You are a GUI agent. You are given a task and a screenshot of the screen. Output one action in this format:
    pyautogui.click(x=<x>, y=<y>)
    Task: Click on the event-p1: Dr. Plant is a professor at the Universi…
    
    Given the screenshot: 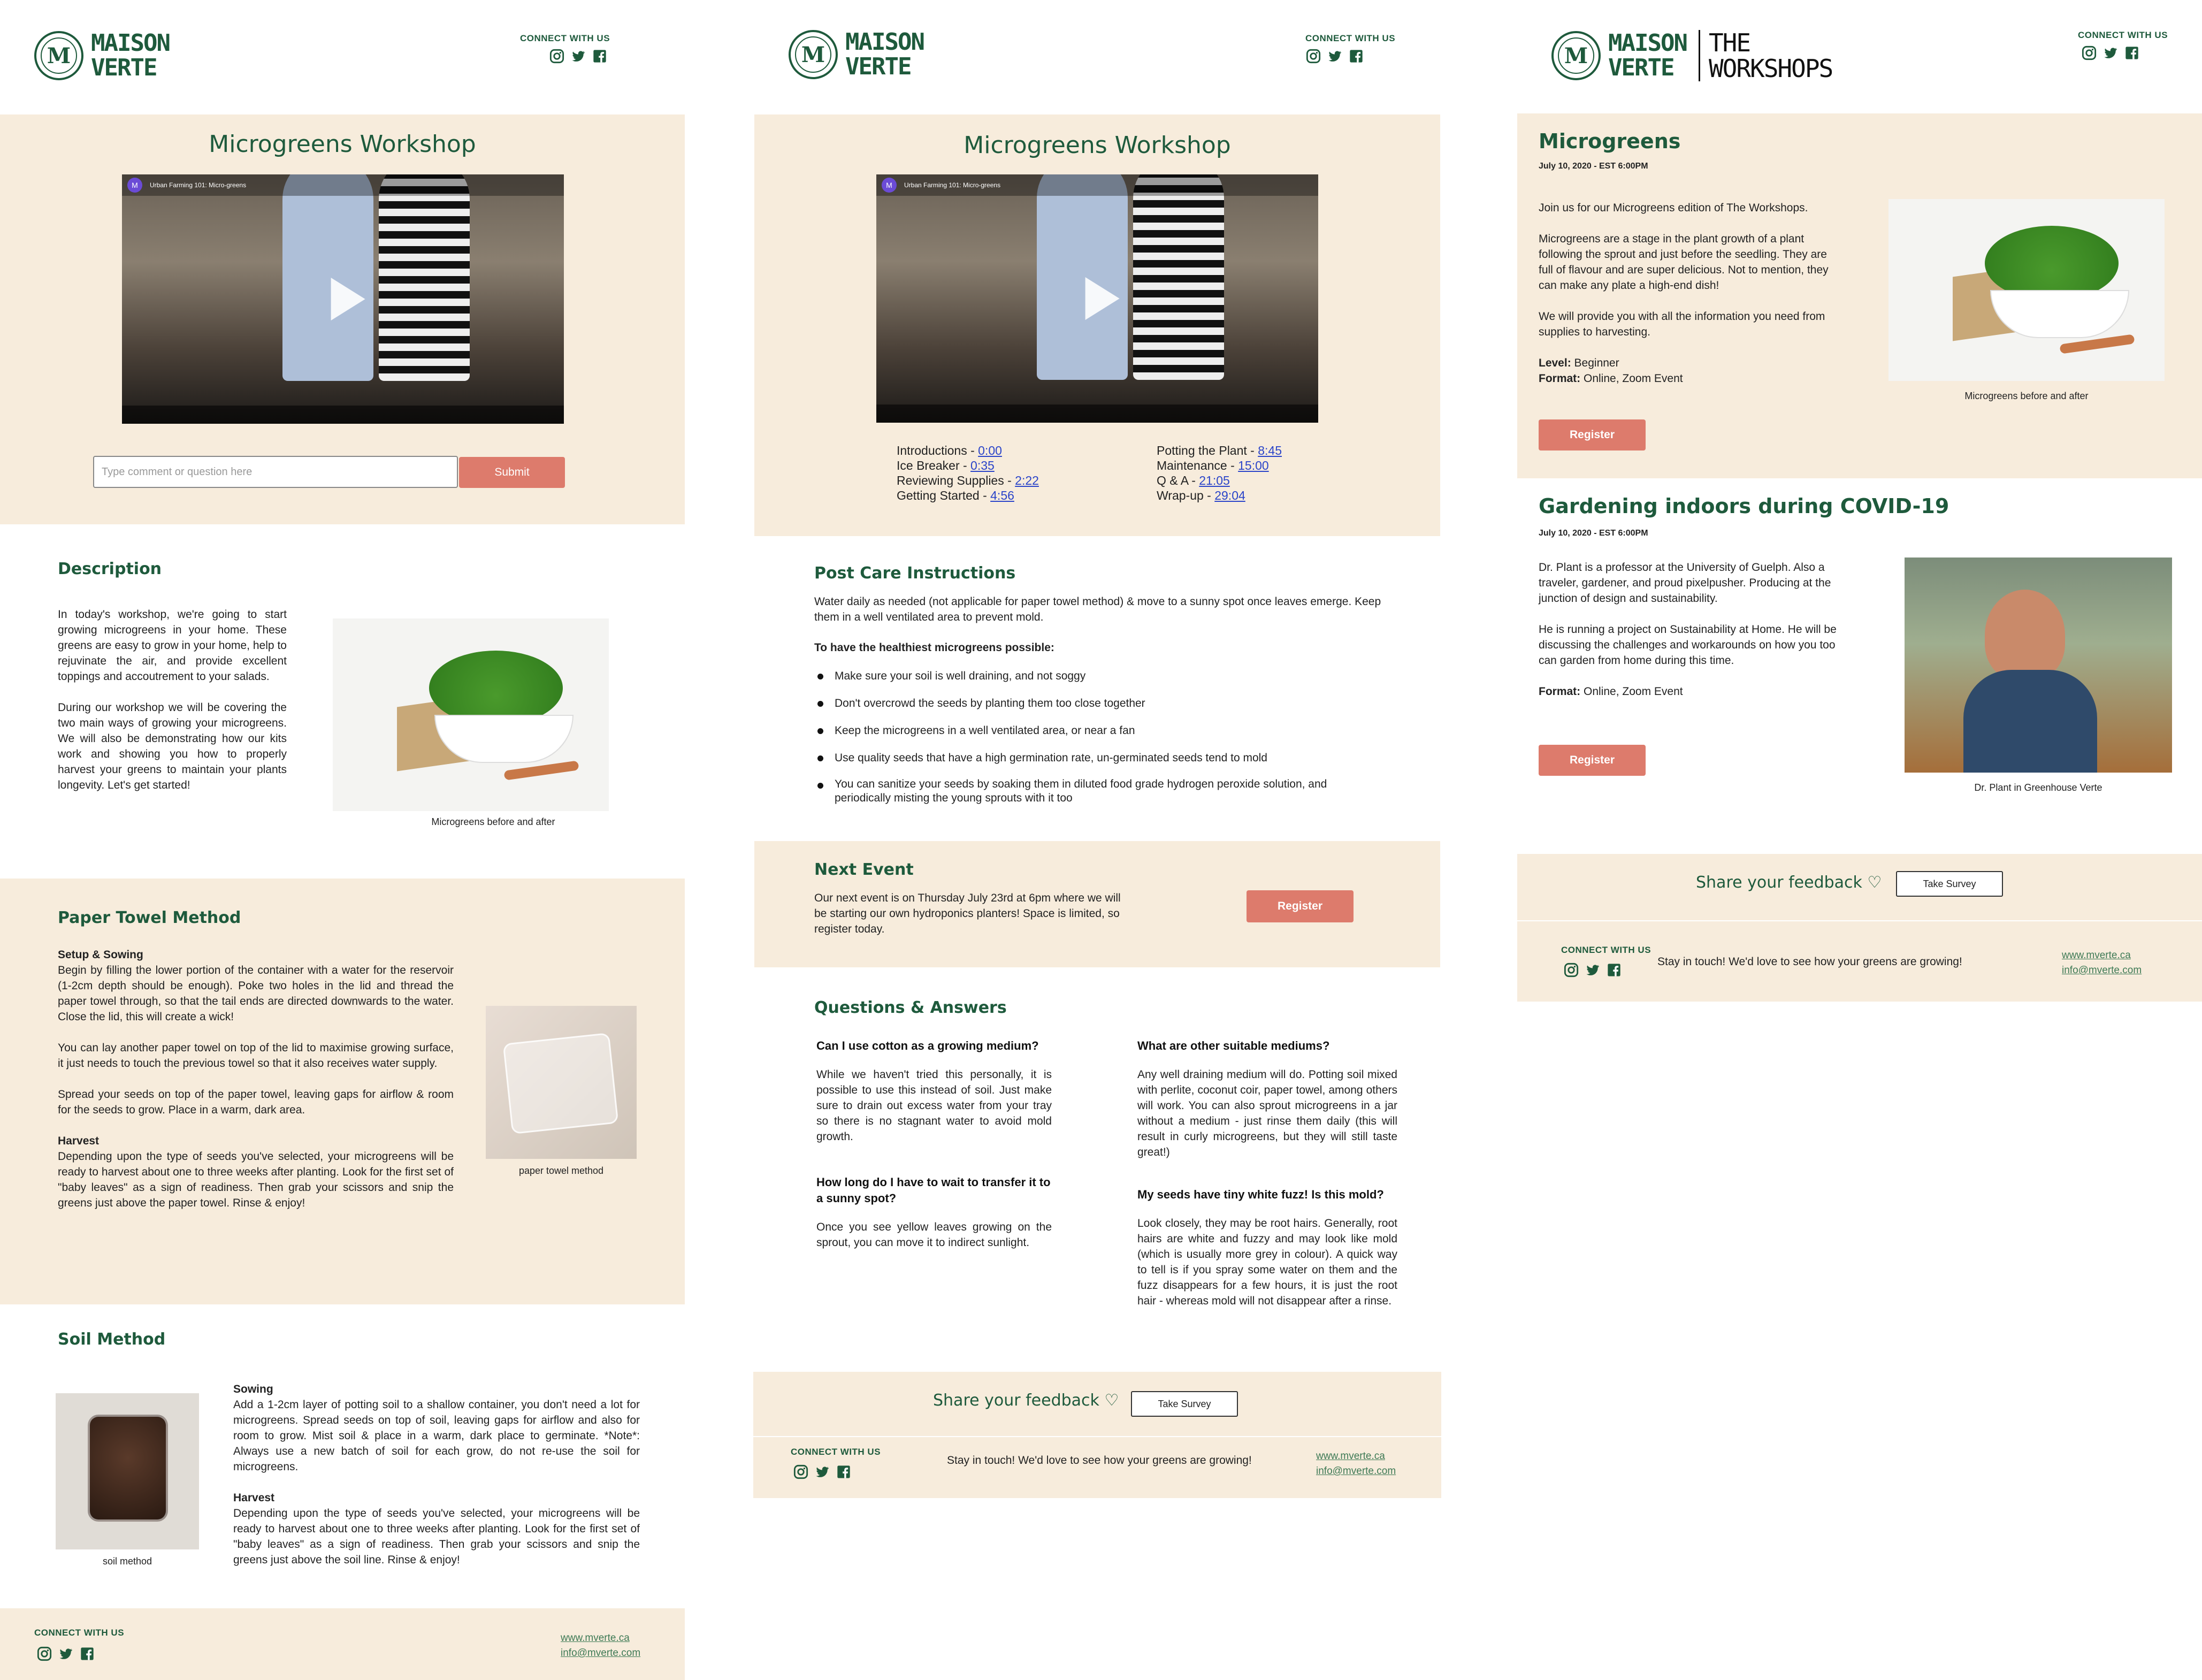 What is the action you would take?
    pyautogui.click(x=1685, y=583)
    